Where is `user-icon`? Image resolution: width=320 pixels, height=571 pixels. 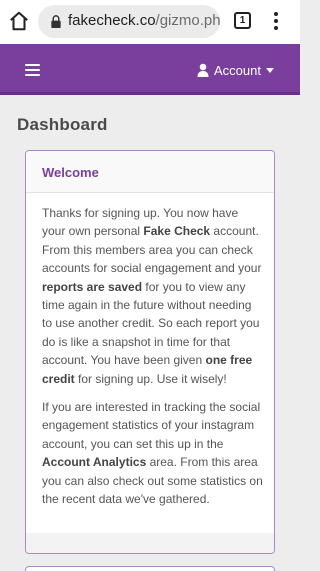
user-icon is located at coordinates (203, 70).